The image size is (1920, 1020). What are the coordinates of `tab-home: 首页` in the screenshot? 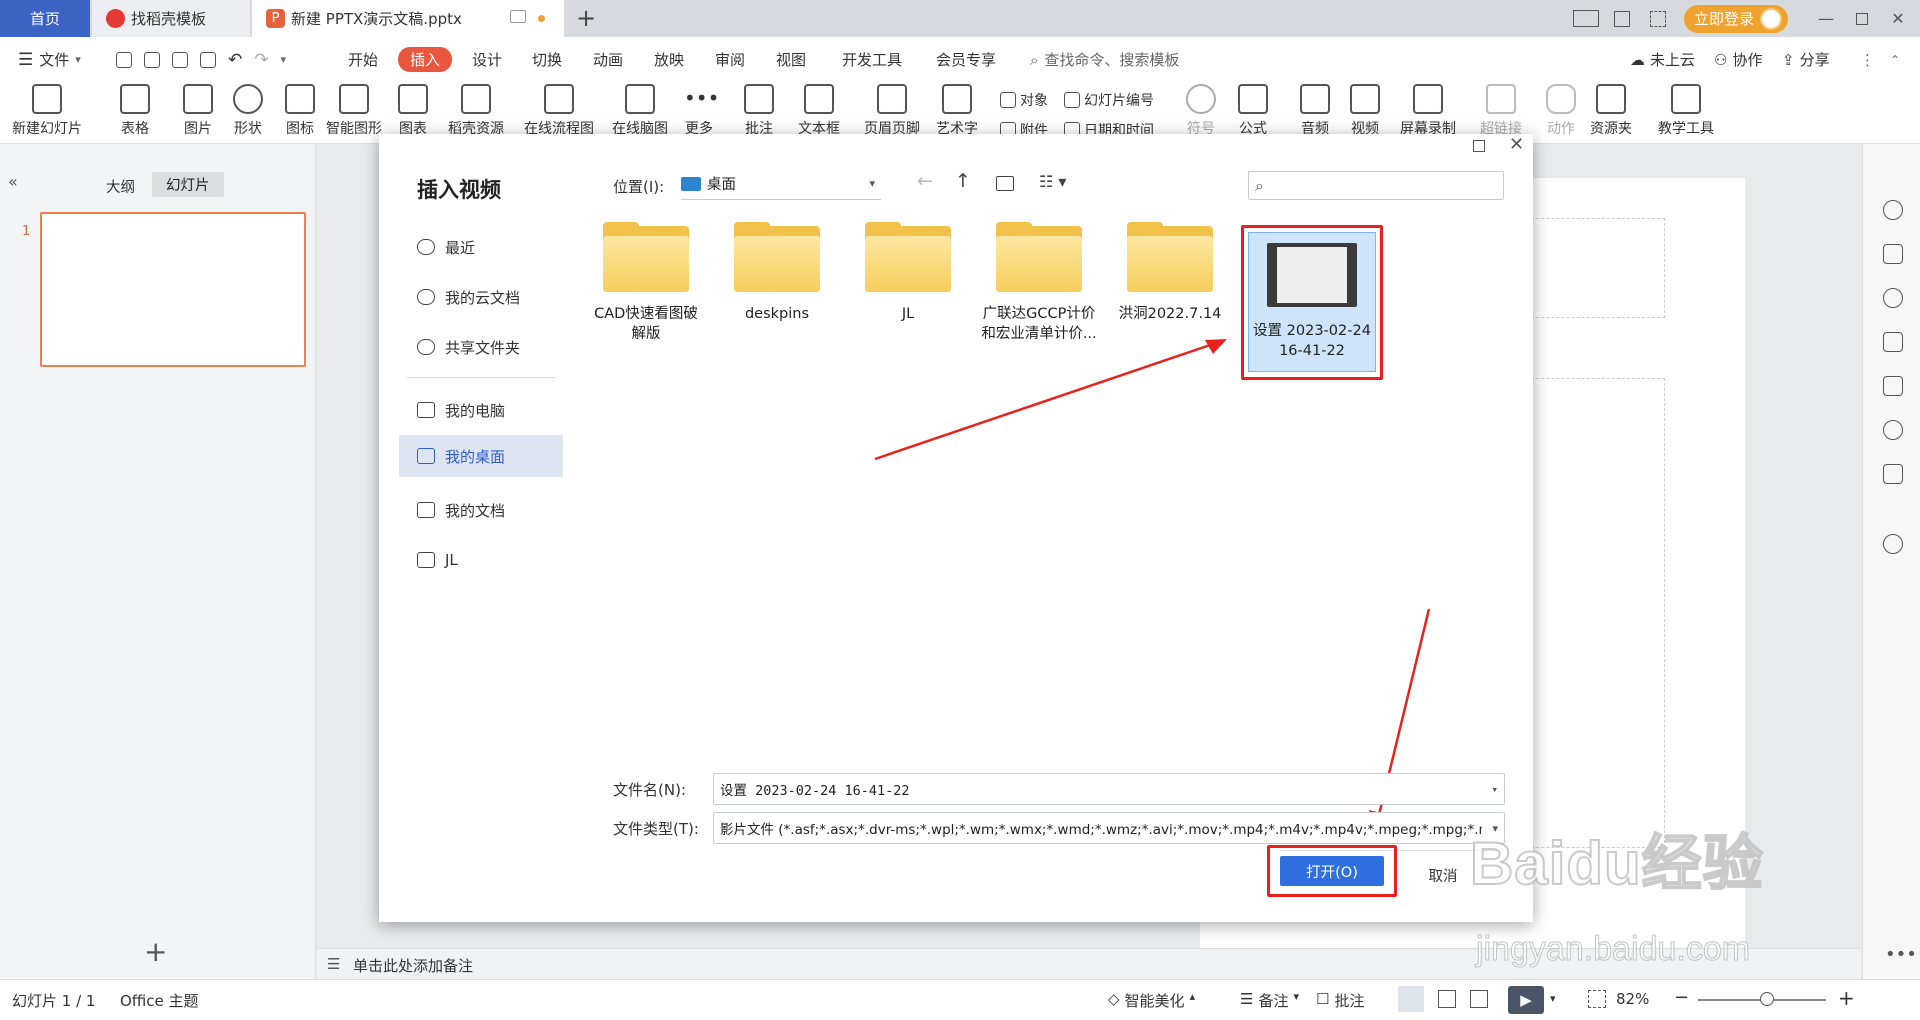 It's located at (45, 18).